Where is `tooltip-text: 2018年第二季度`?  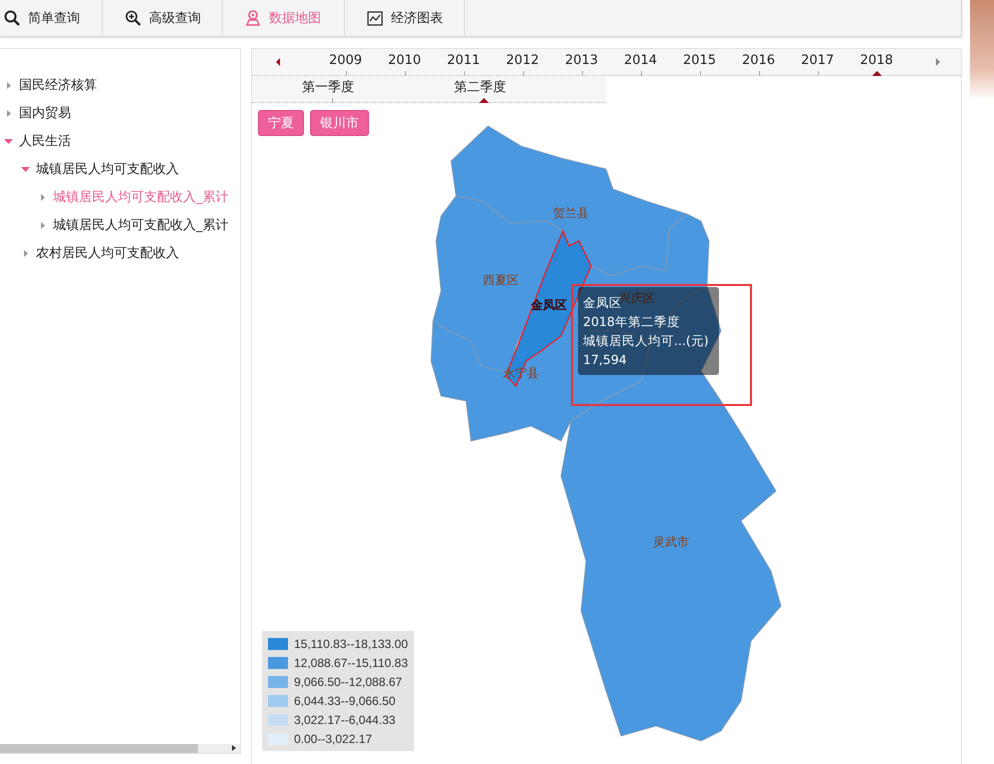
tooltip-text: 2018年第二季度 is located at coordinates (631, 322).